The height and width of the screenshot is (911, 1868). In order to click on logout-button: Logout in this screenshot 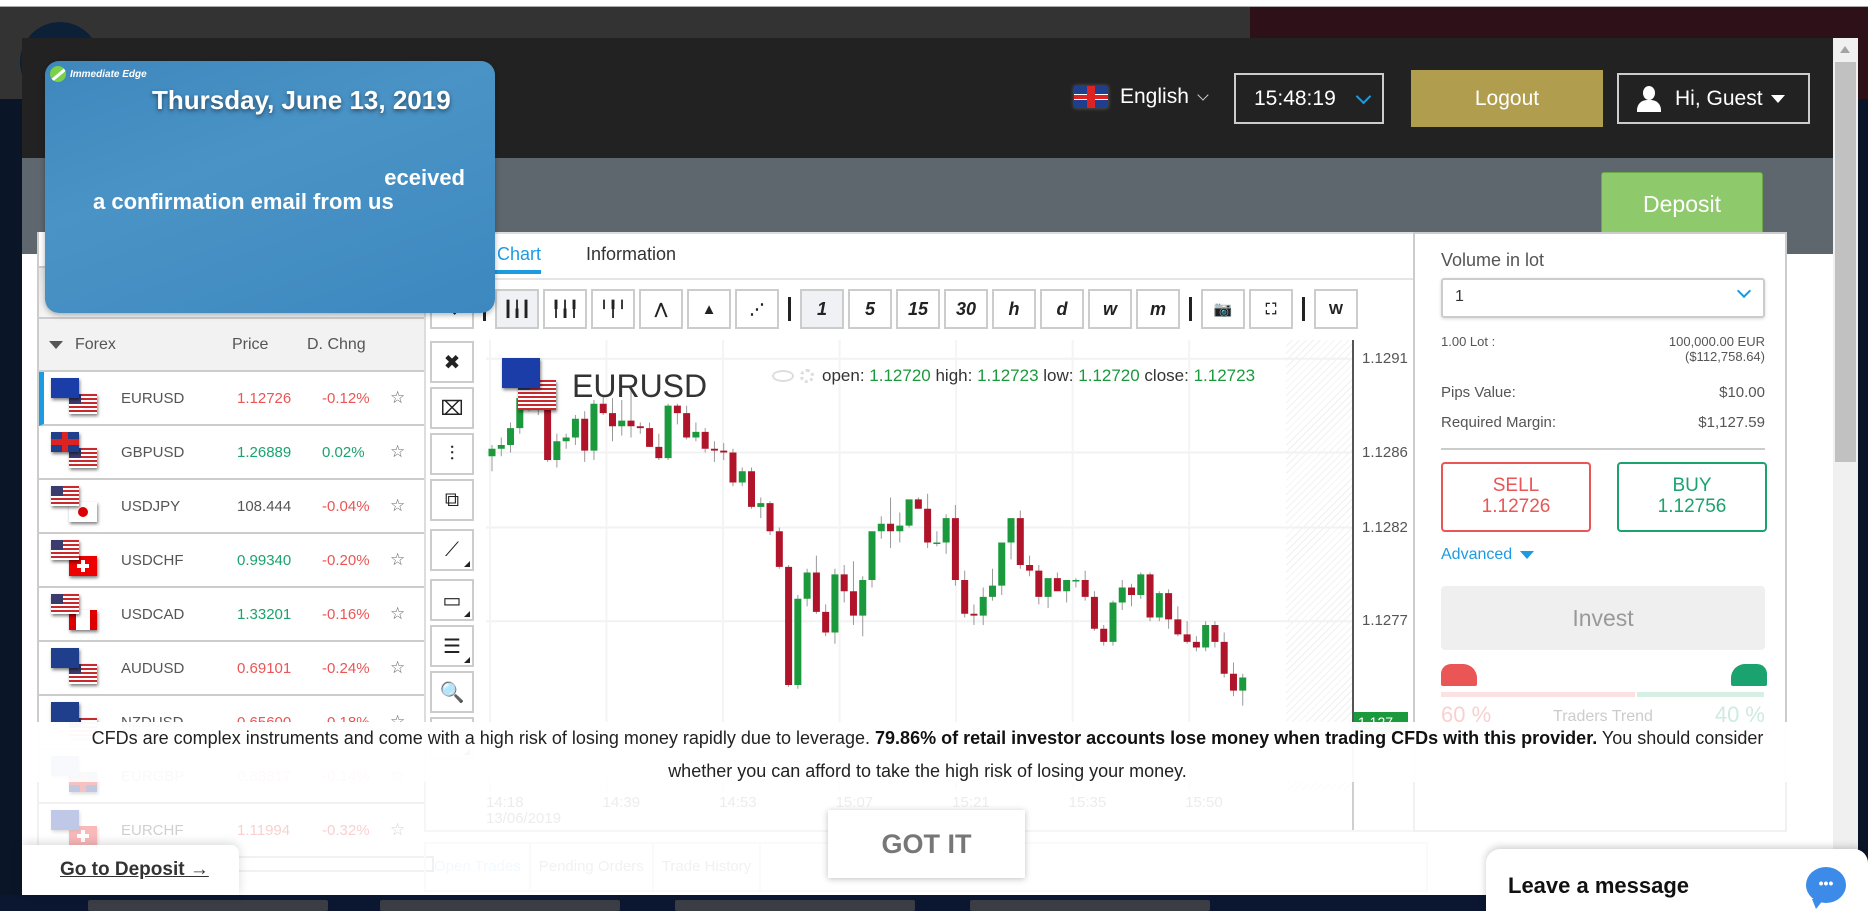, I will do `click(1507, 98)`.